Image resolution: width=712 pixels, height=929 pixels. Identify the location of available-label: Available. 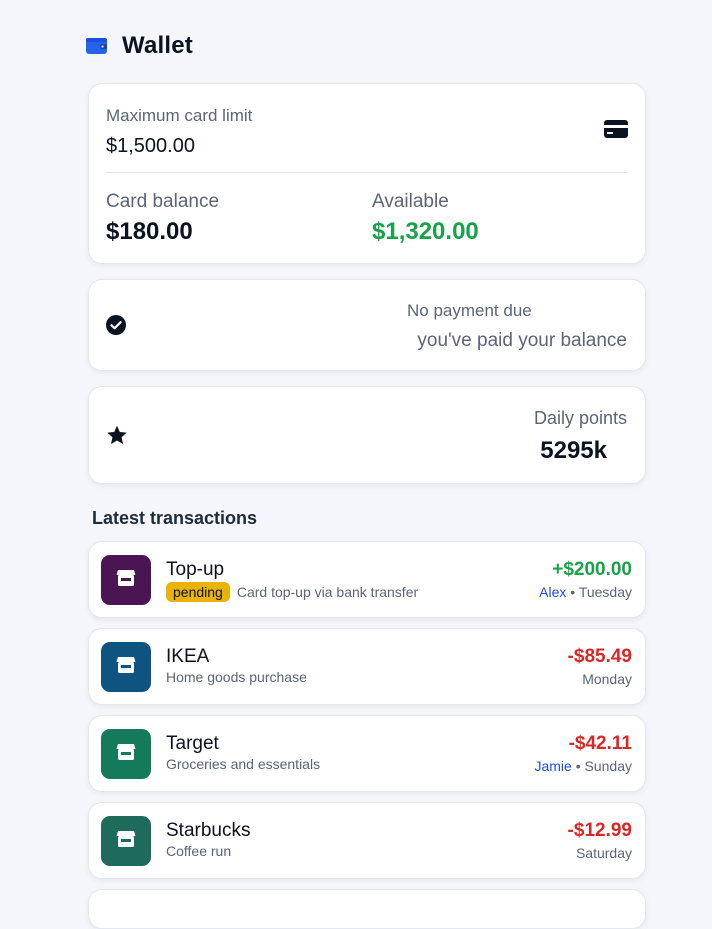
(410, 201).